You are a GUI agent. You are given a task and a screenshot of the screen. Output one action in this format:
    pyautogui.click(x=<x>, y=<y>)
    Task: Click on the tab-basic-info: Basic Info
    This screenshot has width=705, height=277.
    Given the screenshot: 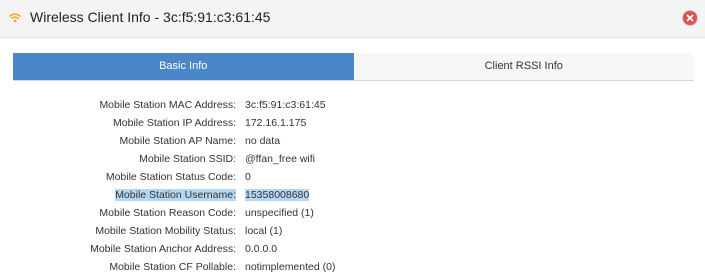 What is the action you would take?
    pyautogui.click(x=183, y=66)
    